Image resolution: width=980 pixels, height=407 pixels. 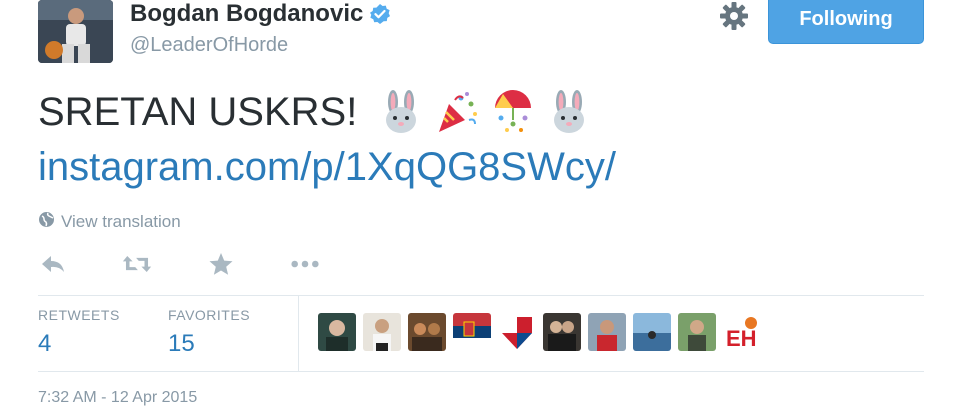 I want to click on favoriter-avatar: EH, so click(x=742, y=332).